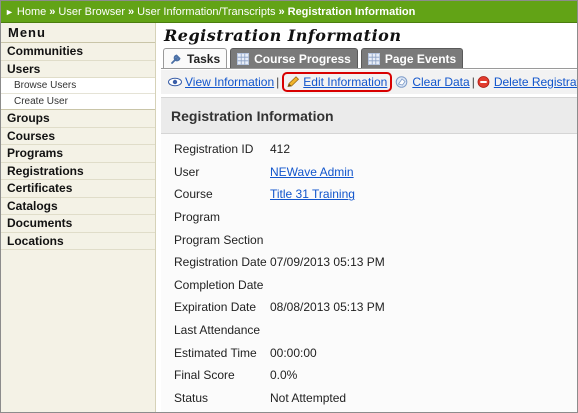  I want to click on detail-label: Estimated Time, so click(215, 352).